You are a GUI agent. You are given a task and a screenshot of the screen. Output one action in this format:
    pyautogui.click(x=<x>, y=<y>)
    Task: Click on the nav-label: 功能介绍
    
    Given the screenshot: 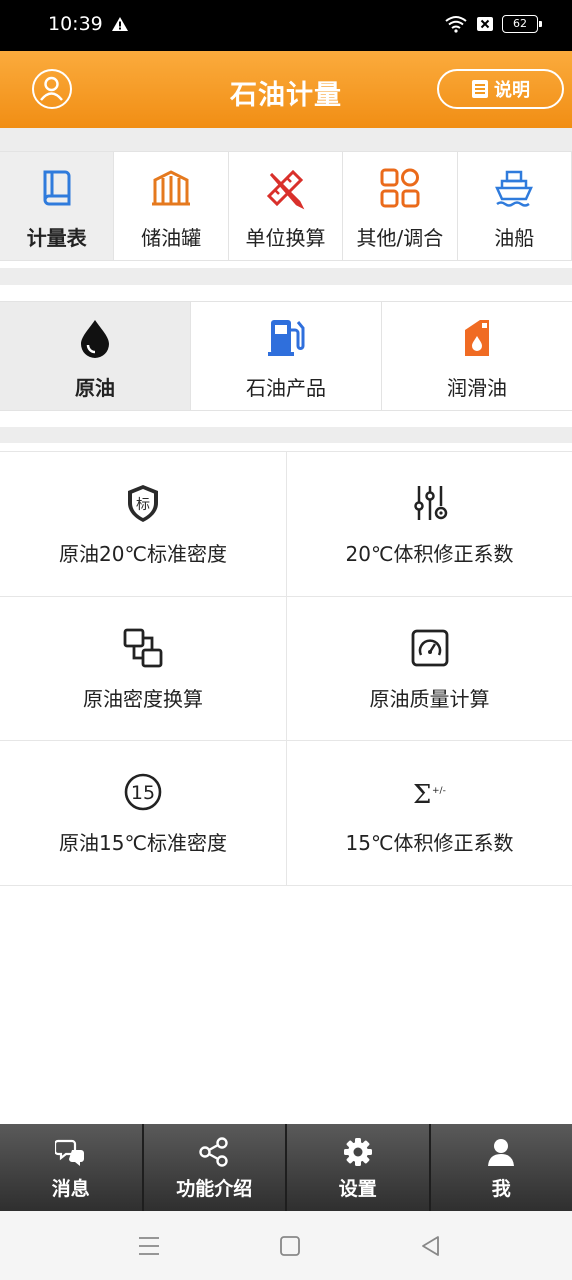 What is the action you would take?
    pyautogui.click(x=214, y=1189)
    